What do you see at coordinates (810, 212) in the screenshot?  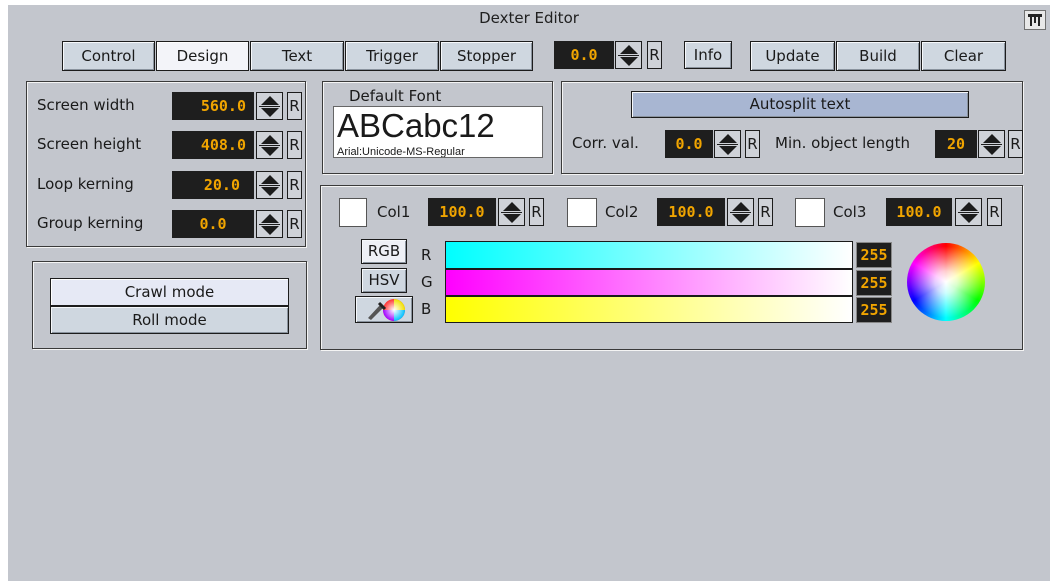 I see `col3-swatch` at bounding box center [810, 212].